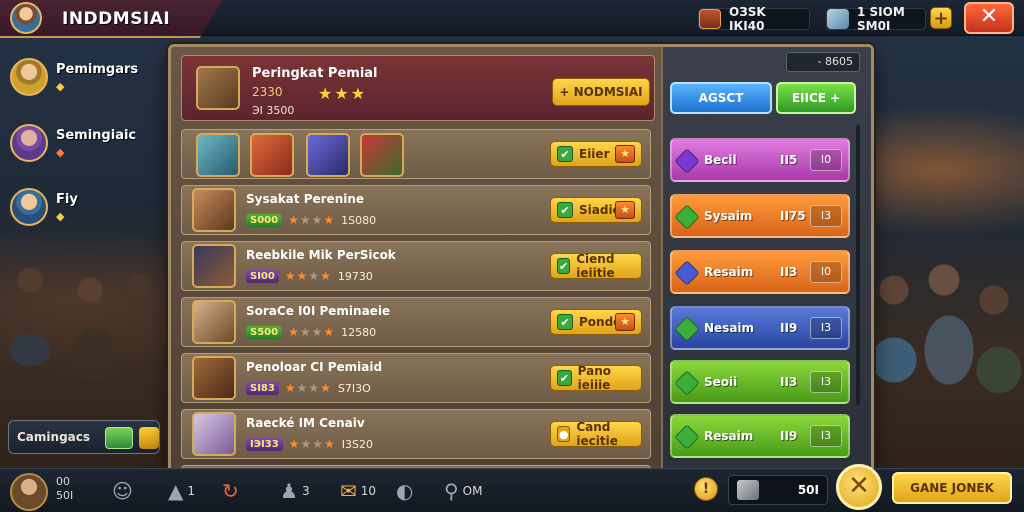 Image resolution: width=1024 pixels, height=512 pixels. I want to click on sidebar-item-rankings: Pemimgars ◆, so click(88, 80).